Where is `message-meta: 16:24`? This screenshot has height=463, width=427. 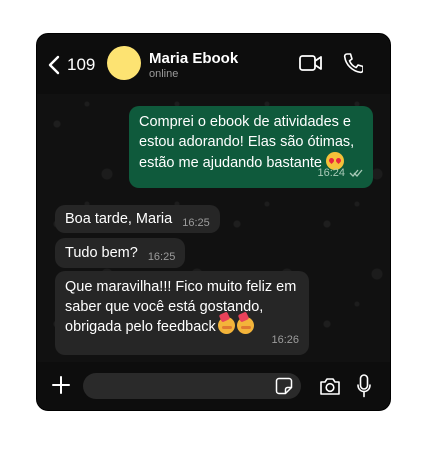 message-meta: 16:24 is located at coordinates (340, 173).